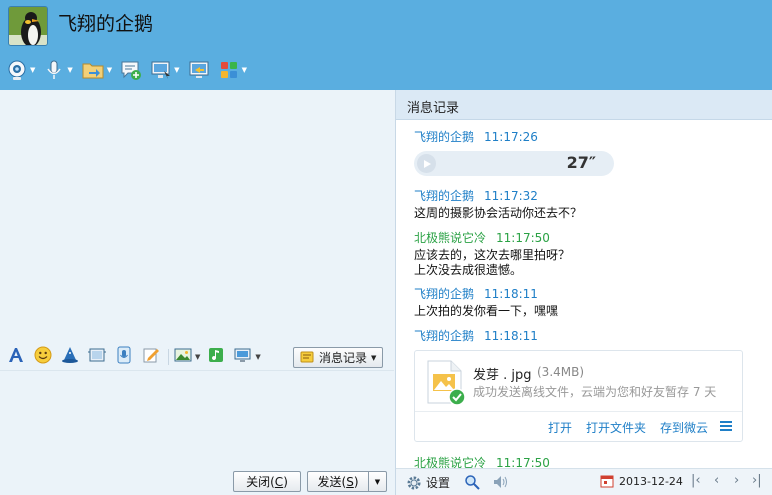  I want to click on video-frame-icon, so click(97, 356).